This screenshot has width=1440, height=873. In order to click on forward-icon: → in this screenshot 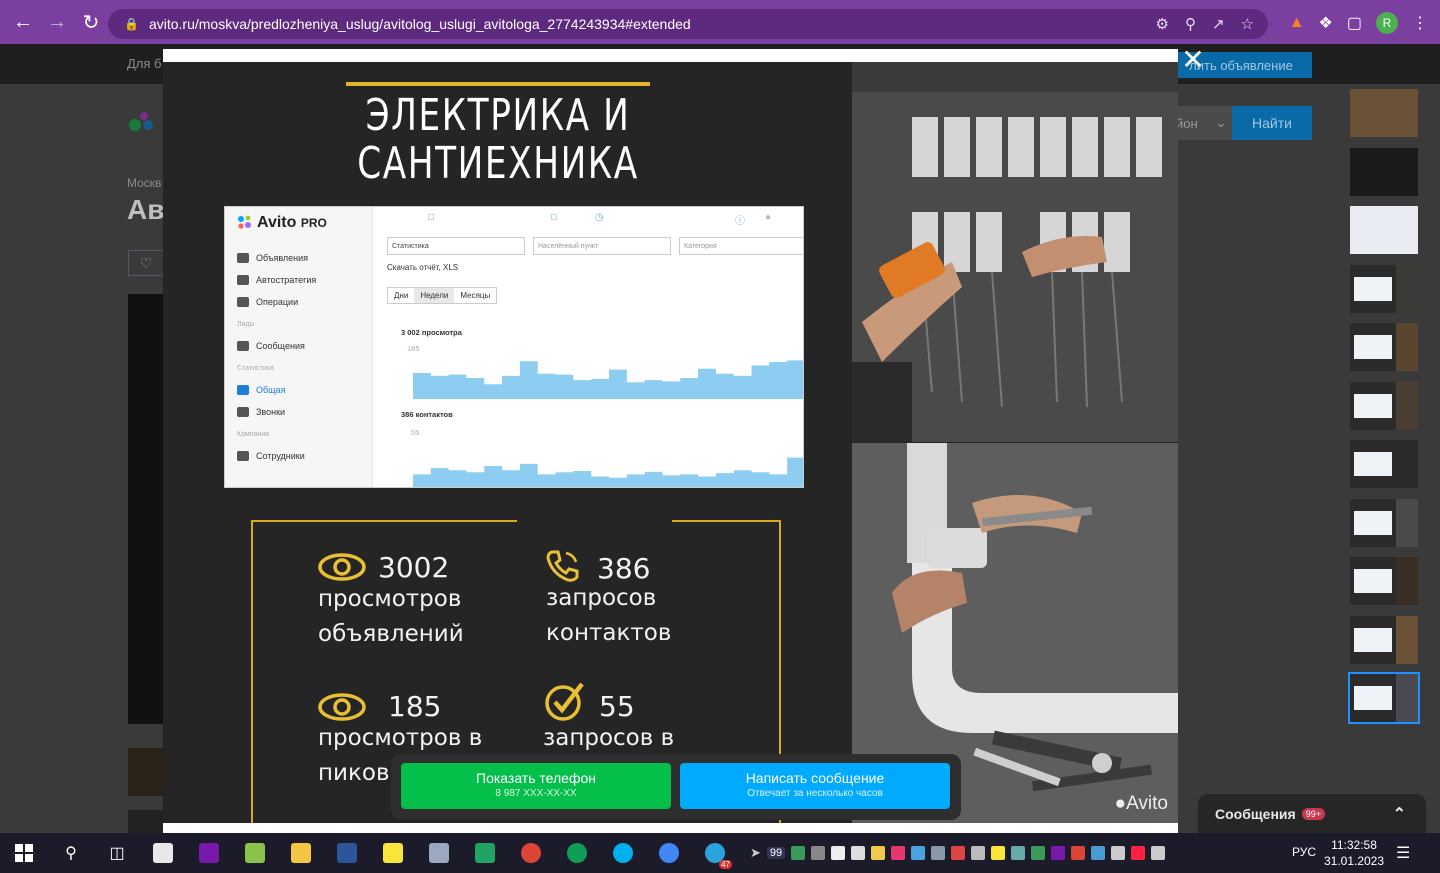, I will do `click(57, 22)`.